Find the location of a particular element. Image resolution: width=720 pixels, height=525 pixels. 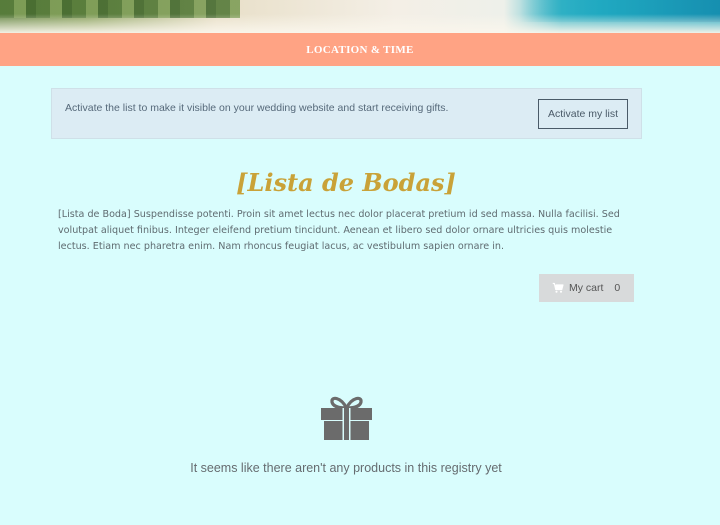

registry-title: [Lista de Bodas] is located at coordinates (346, 182).